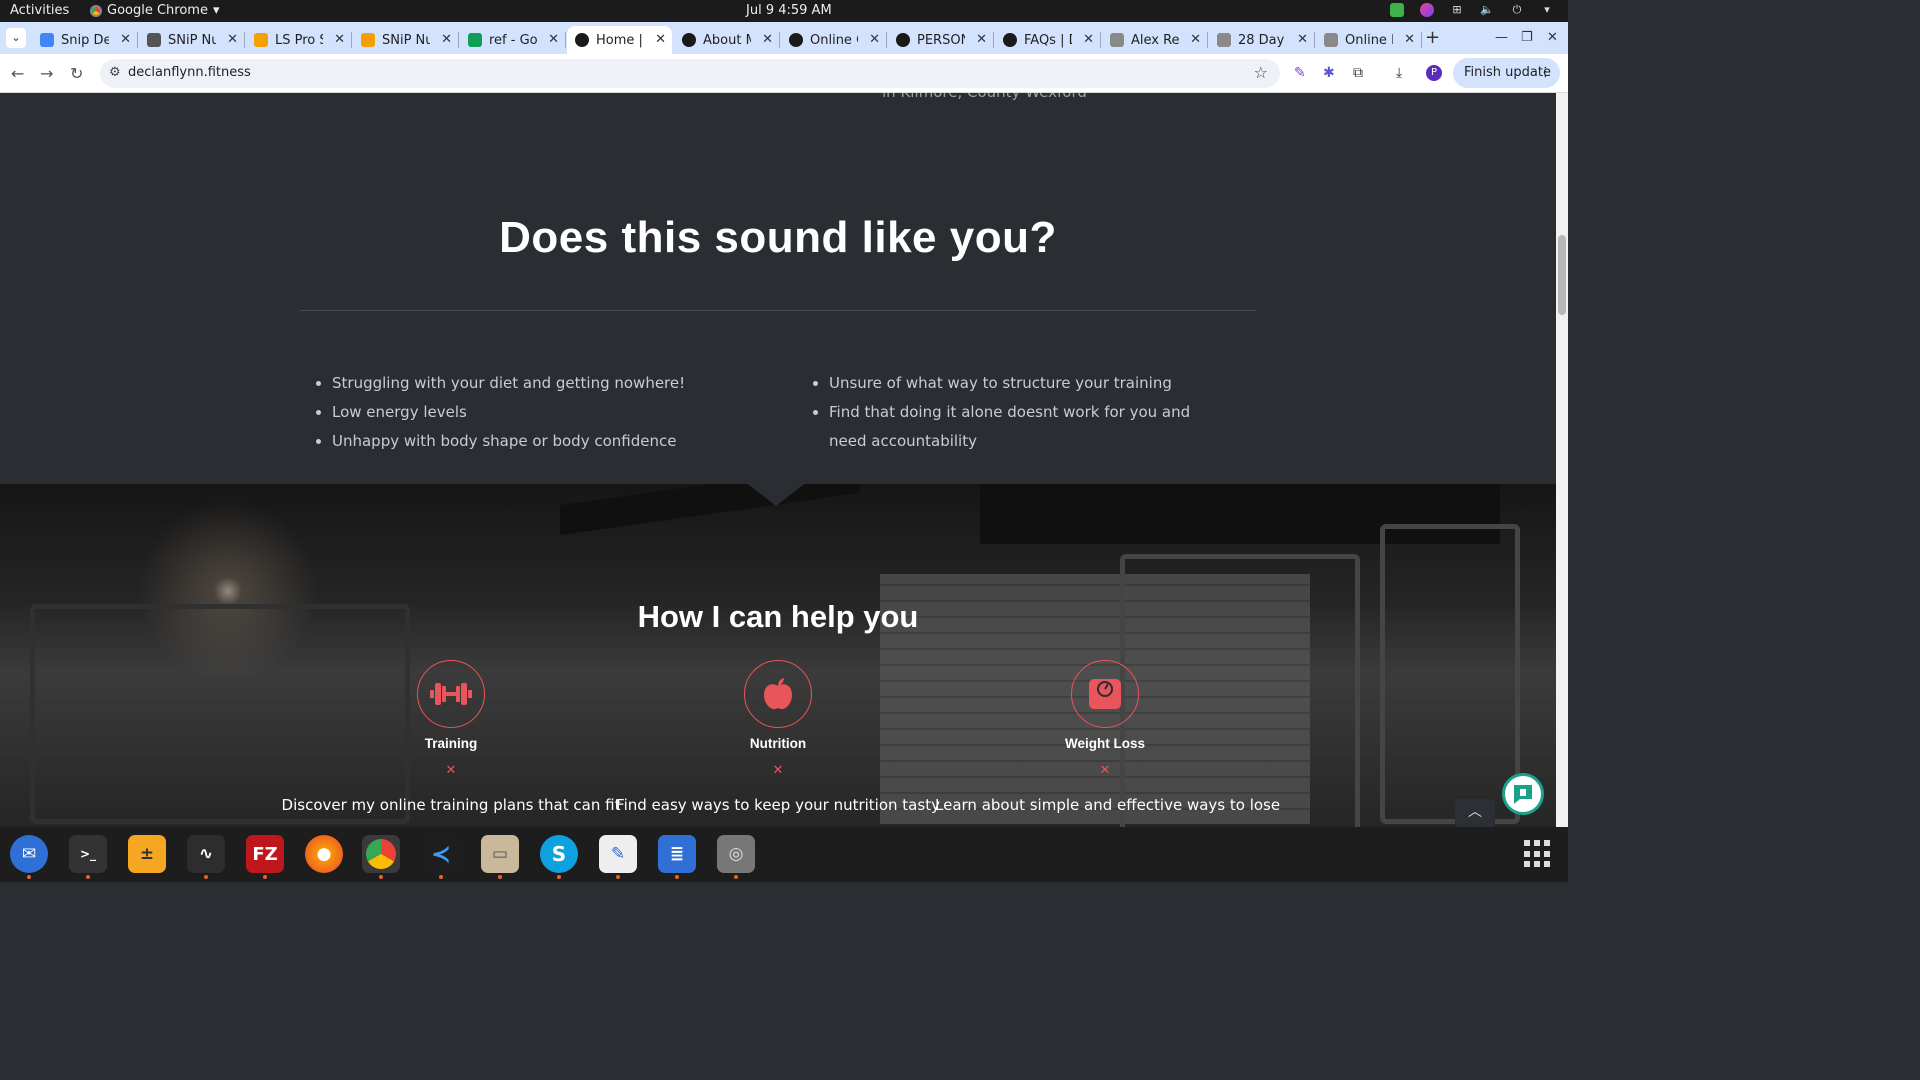  I want to click on document-viewer-icon: ≣, so click(677, 857).